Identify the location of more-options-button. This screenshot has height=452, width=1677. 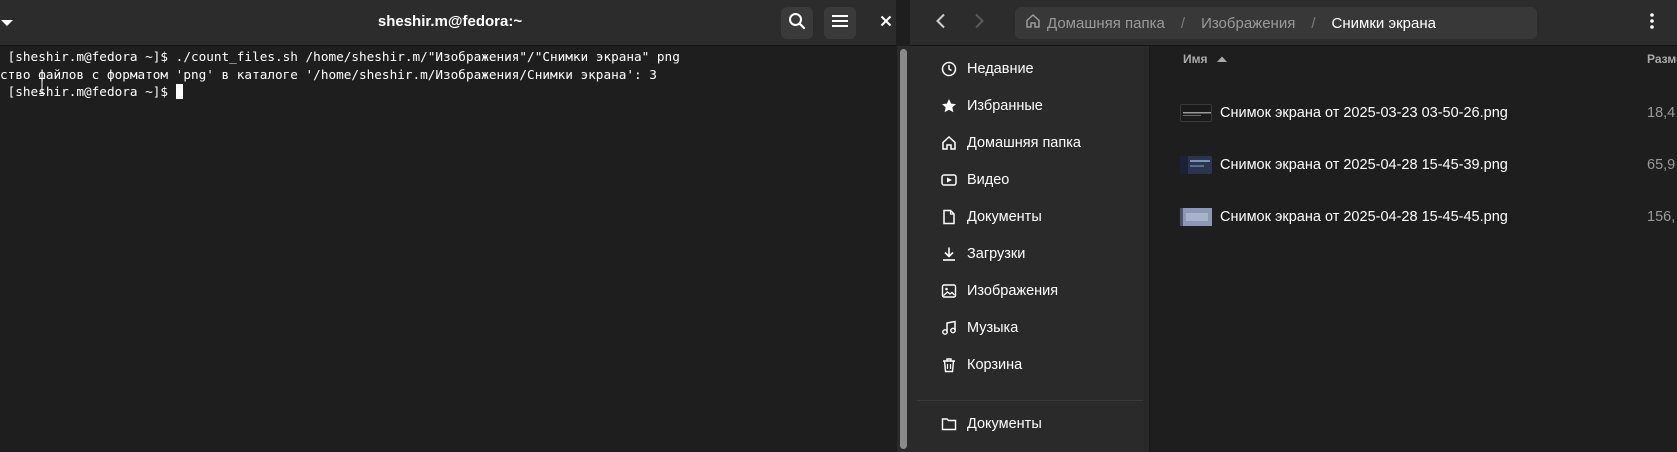
(1652, 23).